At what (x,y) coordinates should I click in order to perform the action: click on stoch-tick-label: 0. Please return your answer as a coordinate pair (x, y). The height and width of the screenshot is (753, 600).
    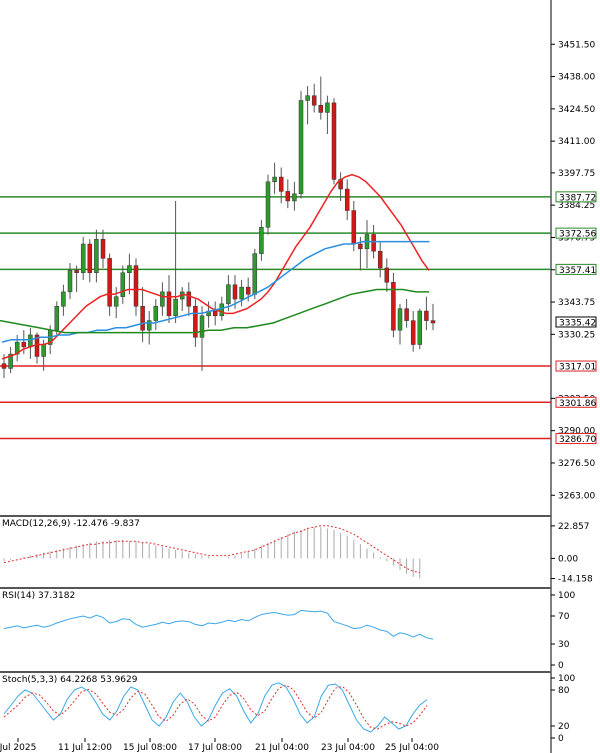
    Looking at the image, I should click on (561, 739).